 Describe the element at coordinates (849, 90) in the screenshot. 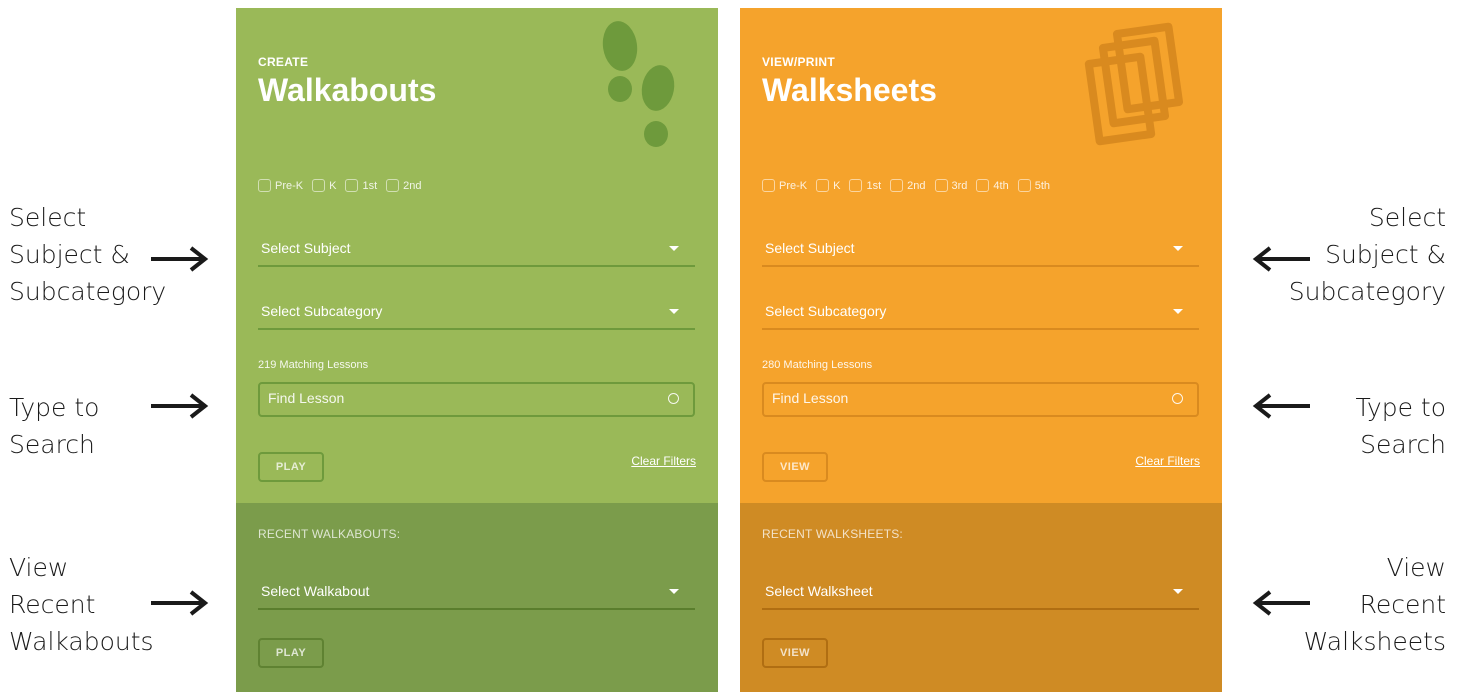

I see `walksheets-title: Walksheets` at that location.